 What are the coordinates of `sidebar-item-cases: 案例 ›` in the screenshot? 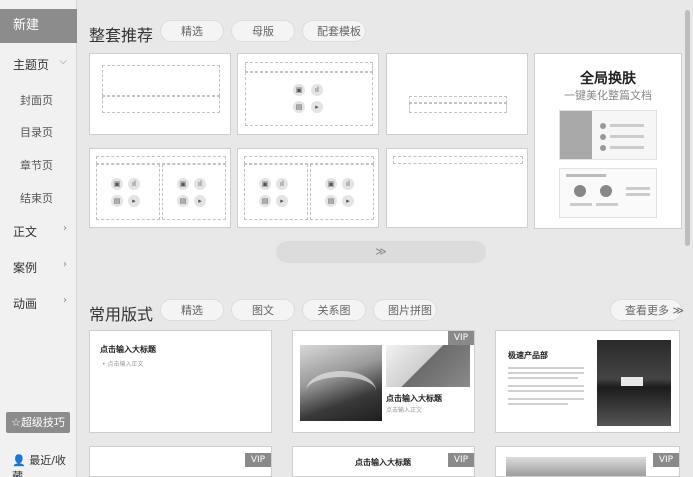 It's located at (38, 267).